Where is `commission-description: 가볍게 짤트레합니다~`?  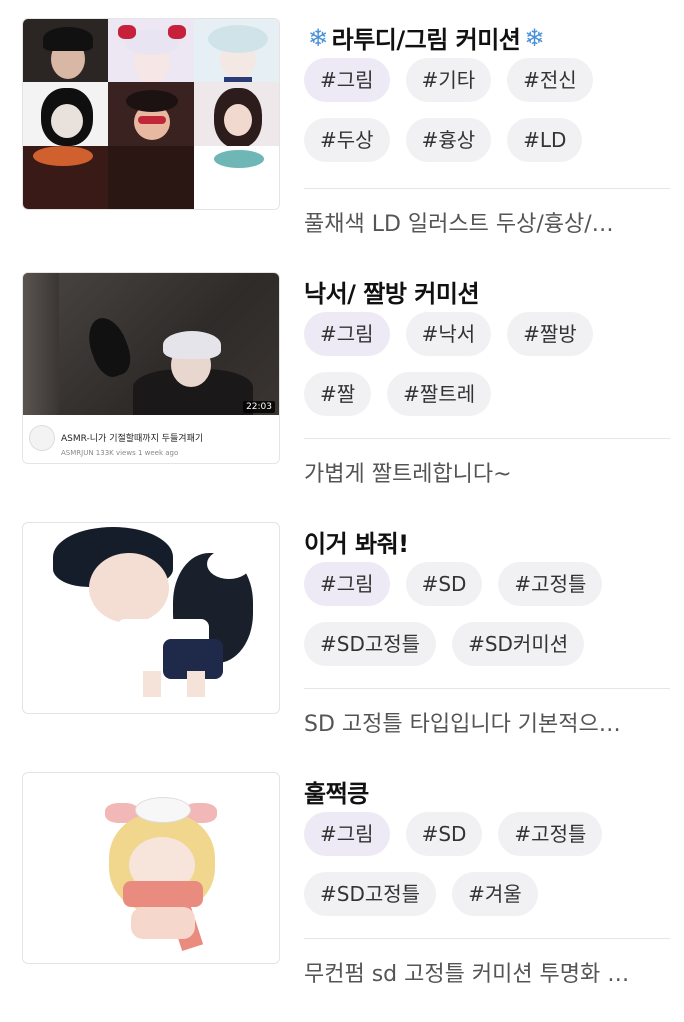 commission-description: 가볍게 짤트레합니다~ is located at coordinates (408, 474).